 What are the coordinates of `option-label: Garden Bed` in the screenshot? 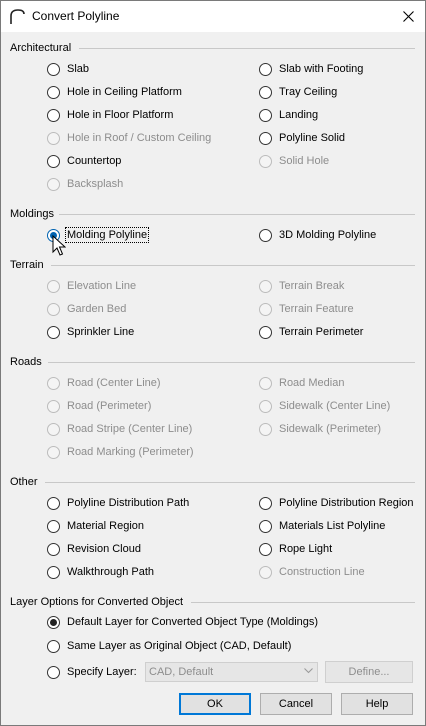 It's located at (97, 309).